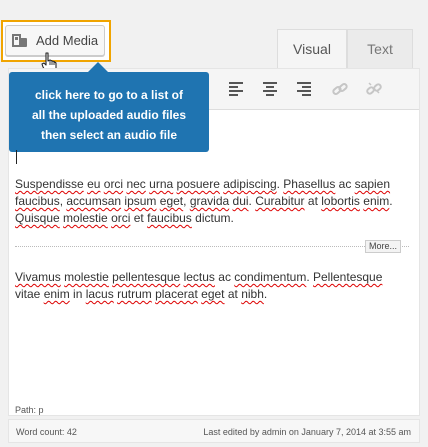  Describe the element at coordinates (348, 277) in the screenshot. I see `misspelled-word: Pellentesque` at that location.